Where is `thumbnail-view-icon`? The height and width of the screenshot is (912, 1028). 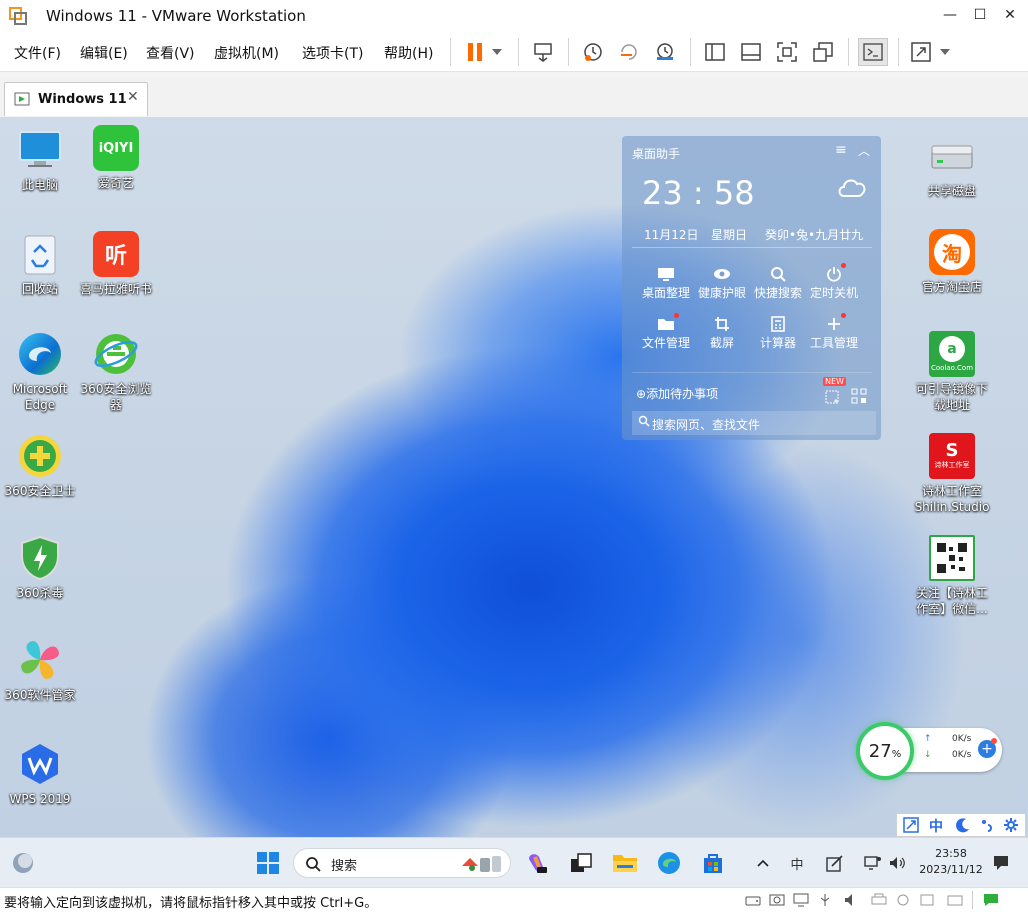 thumbnail-view-icon is located at coordinates (751, 52).